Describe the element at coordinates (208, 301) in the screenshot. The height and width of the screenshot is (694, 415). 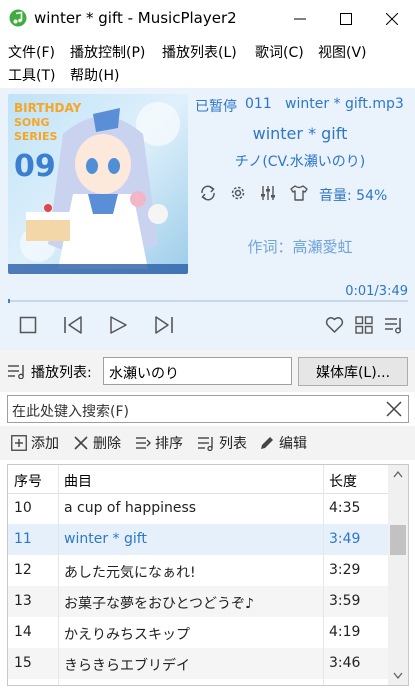
I see `progress-bar` at that location.